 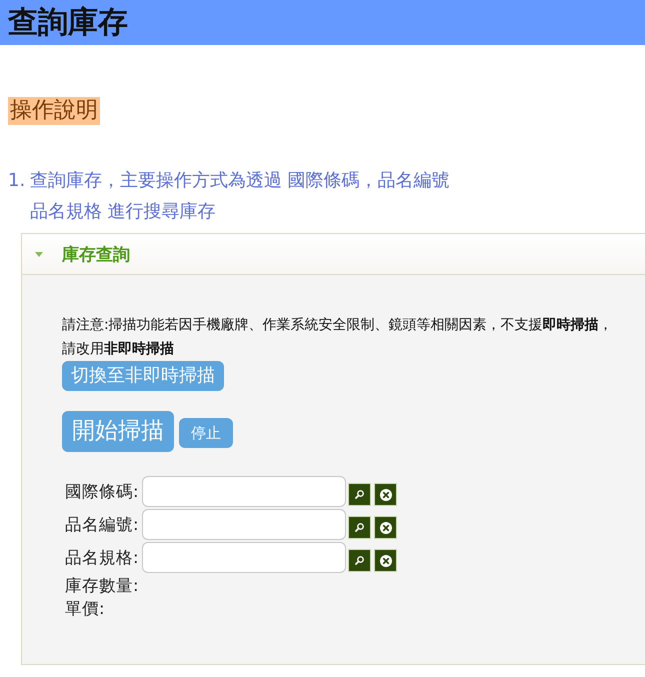 What do you see at coordinates (143, 376) in the screenshot?
I see `switch-mode-button: 切換至非即時掃描` at bounding box center [143, 376].